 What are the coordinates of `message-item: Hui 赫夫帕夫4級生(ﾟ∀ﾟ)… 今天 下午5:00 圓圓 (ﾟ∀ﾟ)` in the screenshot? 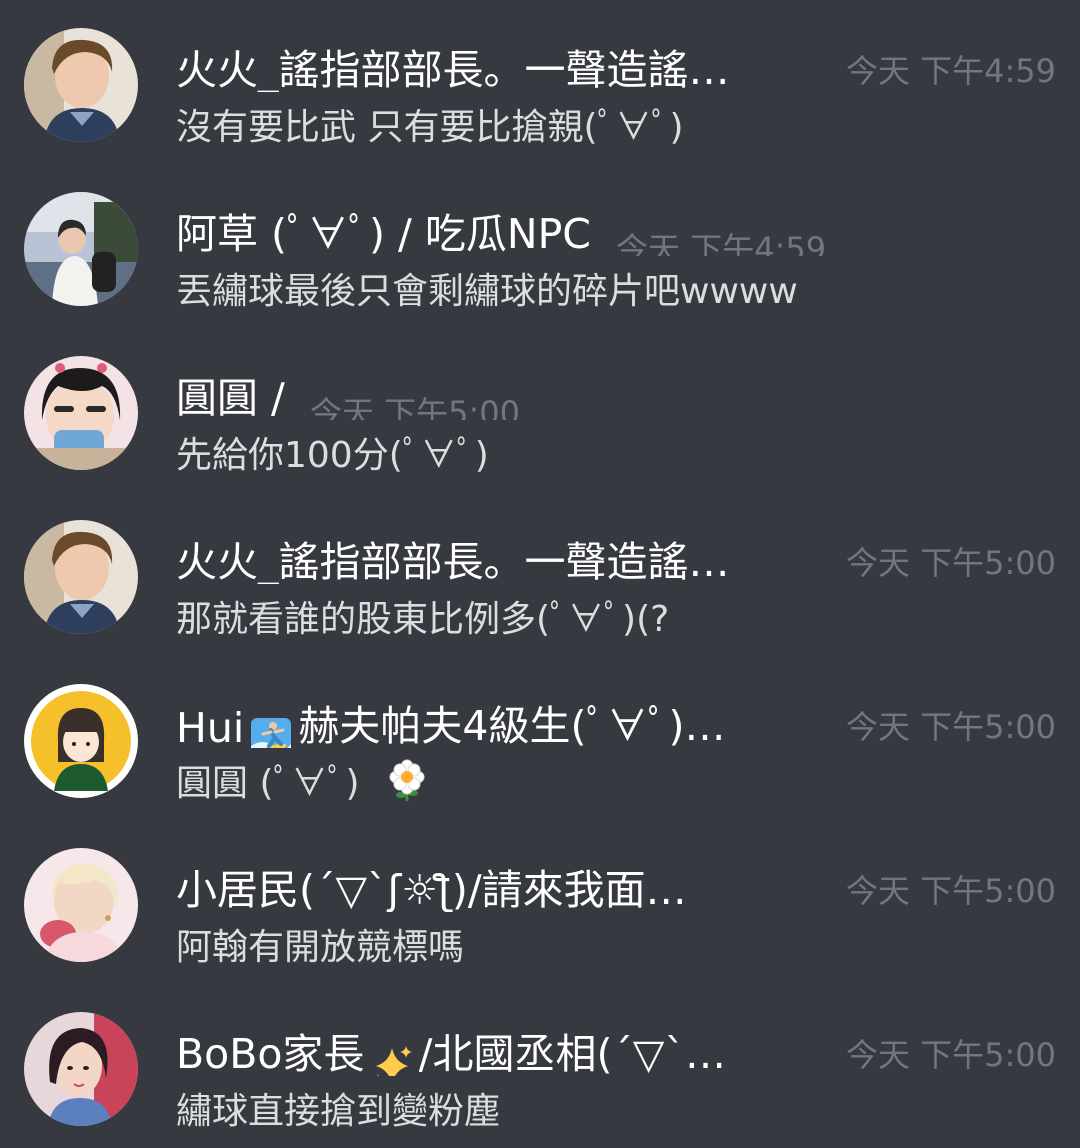 It's located at (540, 738).